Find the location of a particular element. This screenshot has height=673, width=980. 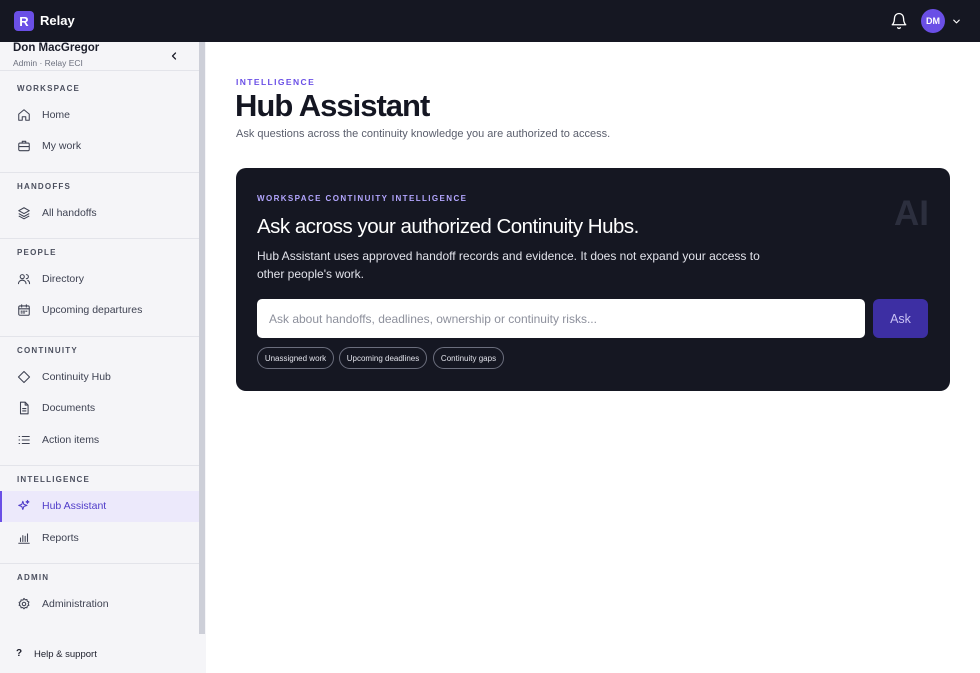

sparkle-icon is located at coordinates (24, 505).